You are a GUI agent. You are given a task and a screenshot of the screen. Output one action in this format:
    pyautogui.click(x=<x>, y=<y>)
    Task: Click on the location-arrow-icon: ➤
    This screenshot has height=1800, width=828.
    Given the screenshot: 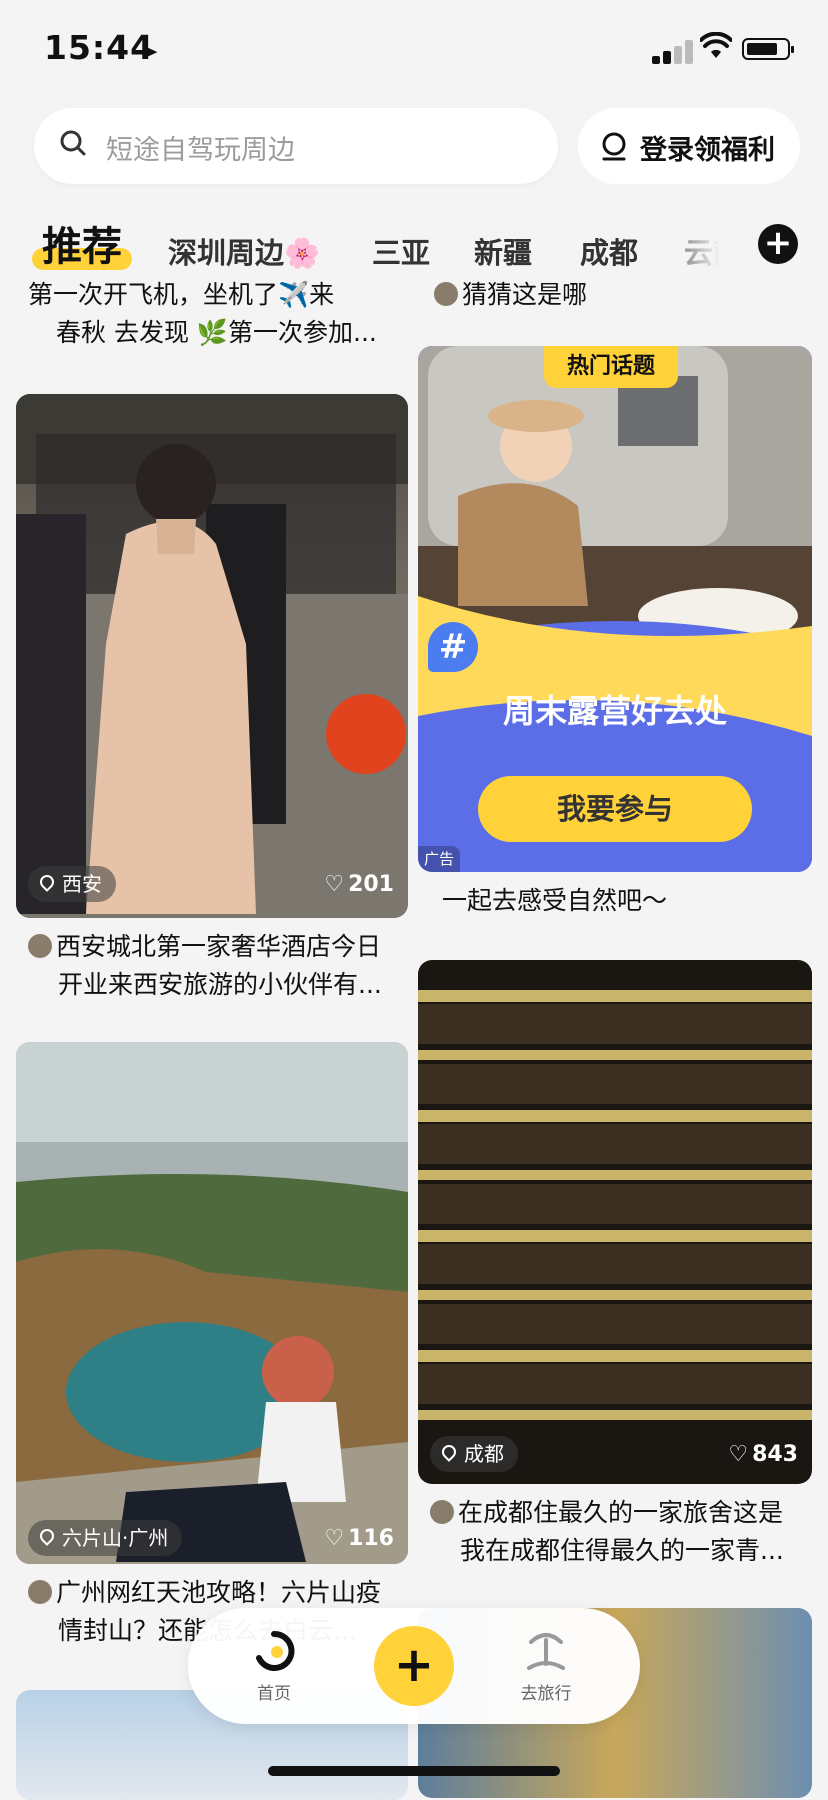 What is the action you would take?
    pyautogui.click(x=149, y=52)
    